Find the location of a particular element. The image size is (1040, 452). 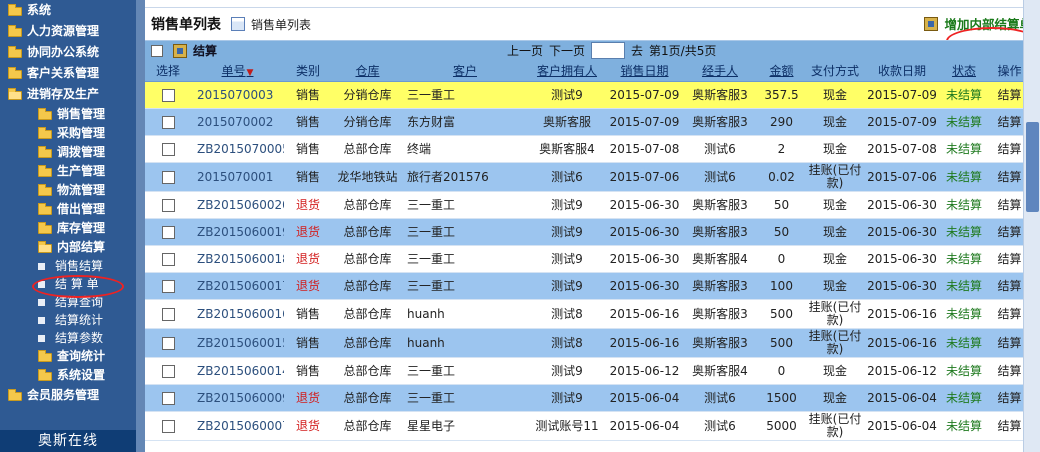

sidebar-item-logistics: 物流管理 is located at coordinates (68, 190).